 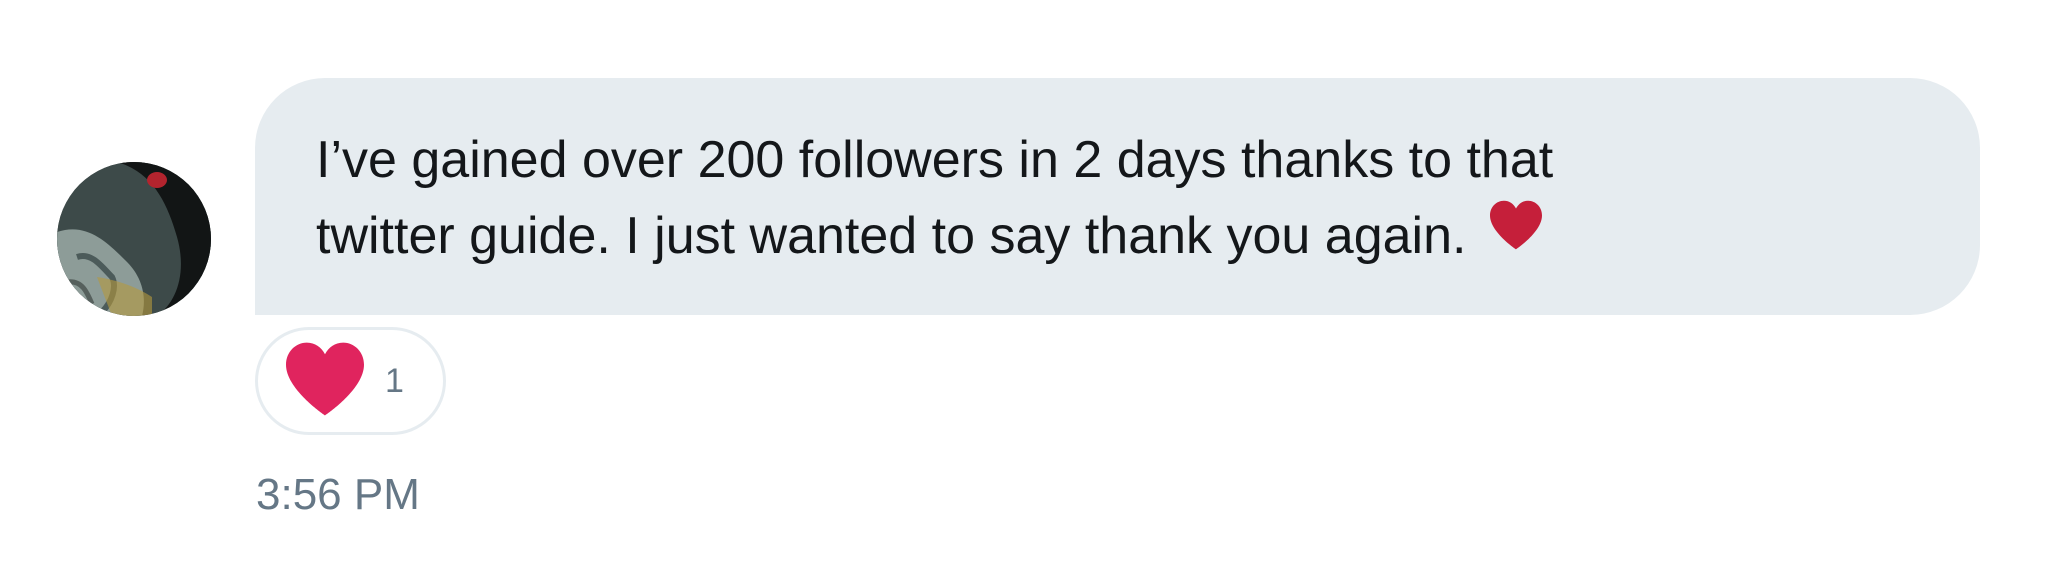 I want to click on message-timestamp: 3:56 PM, so click(x=338, y=494).